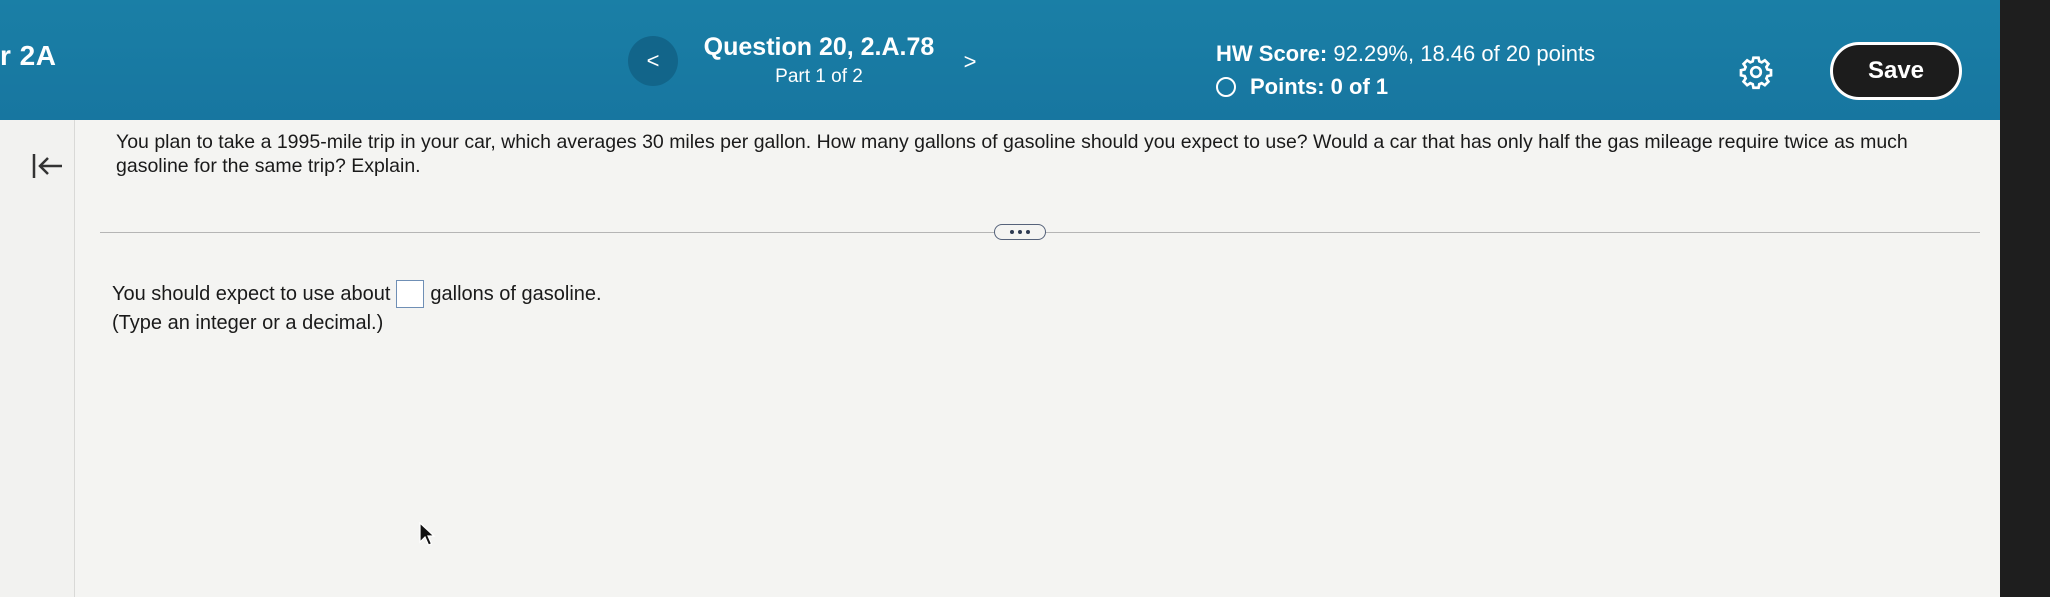  I want to click on points-row: Points: 0 of 1, so click(1405, 87).